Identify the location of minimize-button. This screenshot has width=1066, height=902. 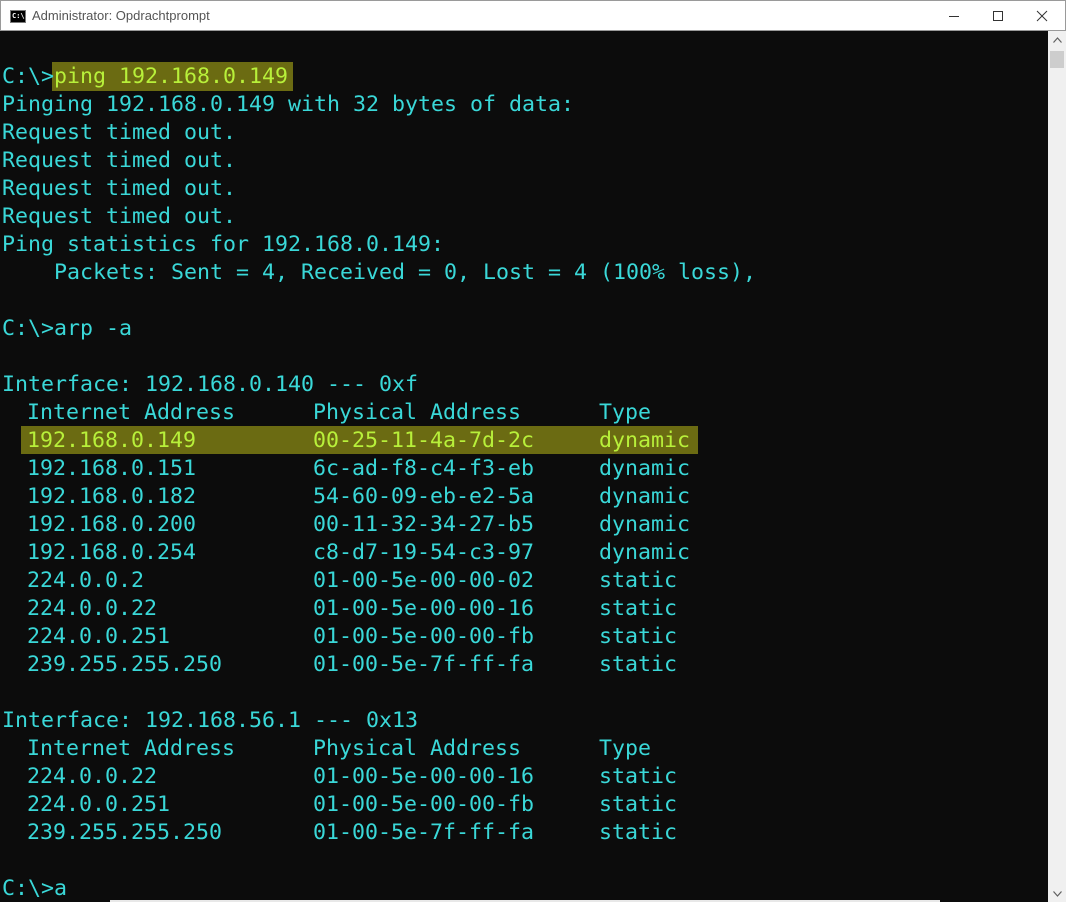
(954, 15).